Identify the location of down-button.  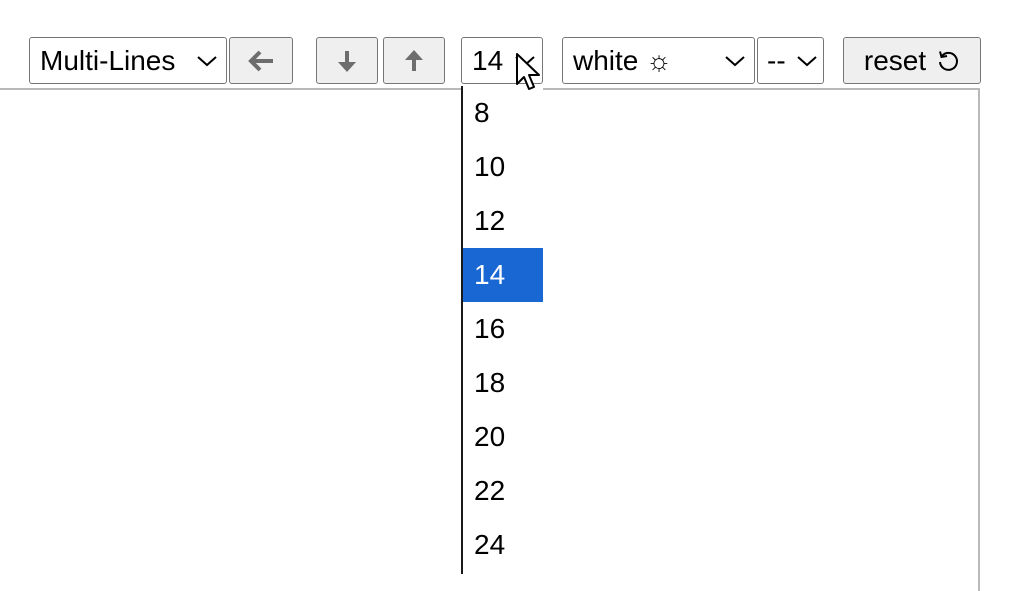
(347, 60).